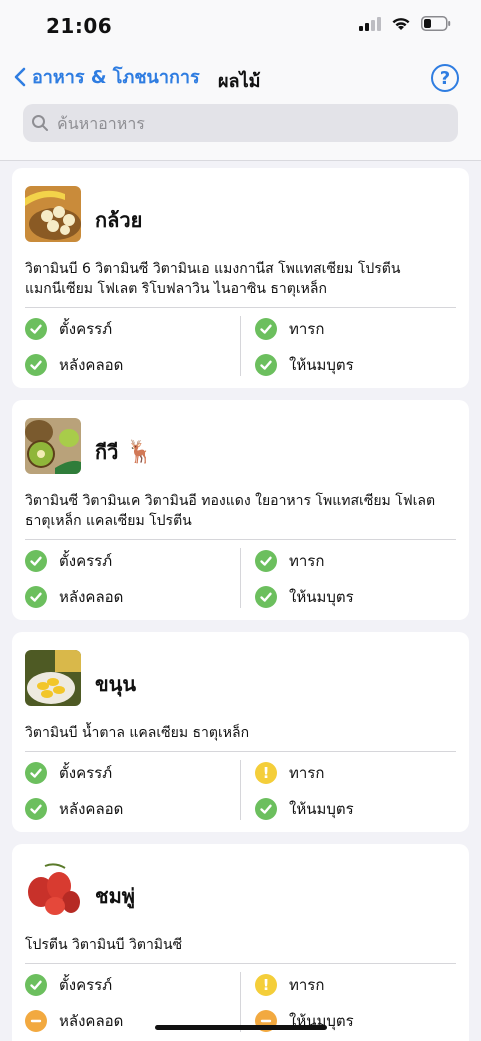 The image size is (481, 1041). I want to click on back-button: อาหาร & โภชนาการ, so click(107, 76).